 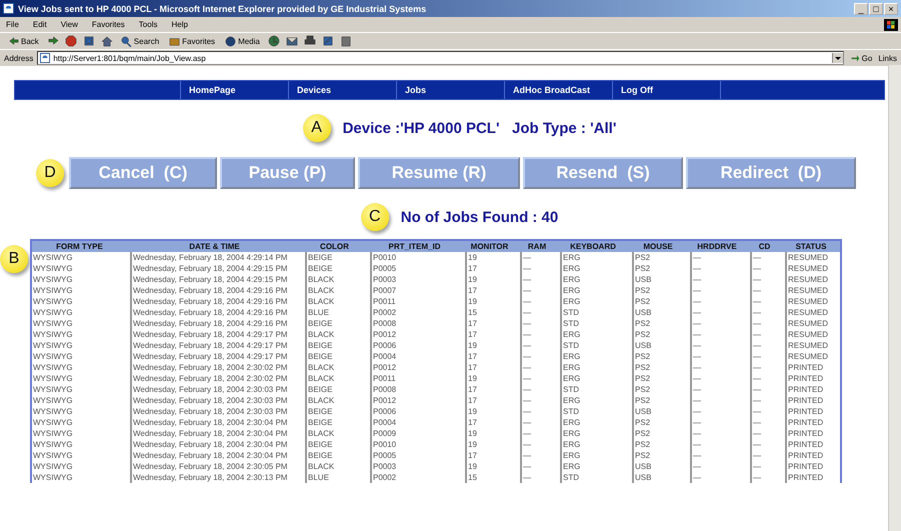 What do you see at coordinates (440, 58) in the screenshot?
I see `address-field: http://Server1:801/bqm/main/Job_View.asp` at bounding box center [440, 58].